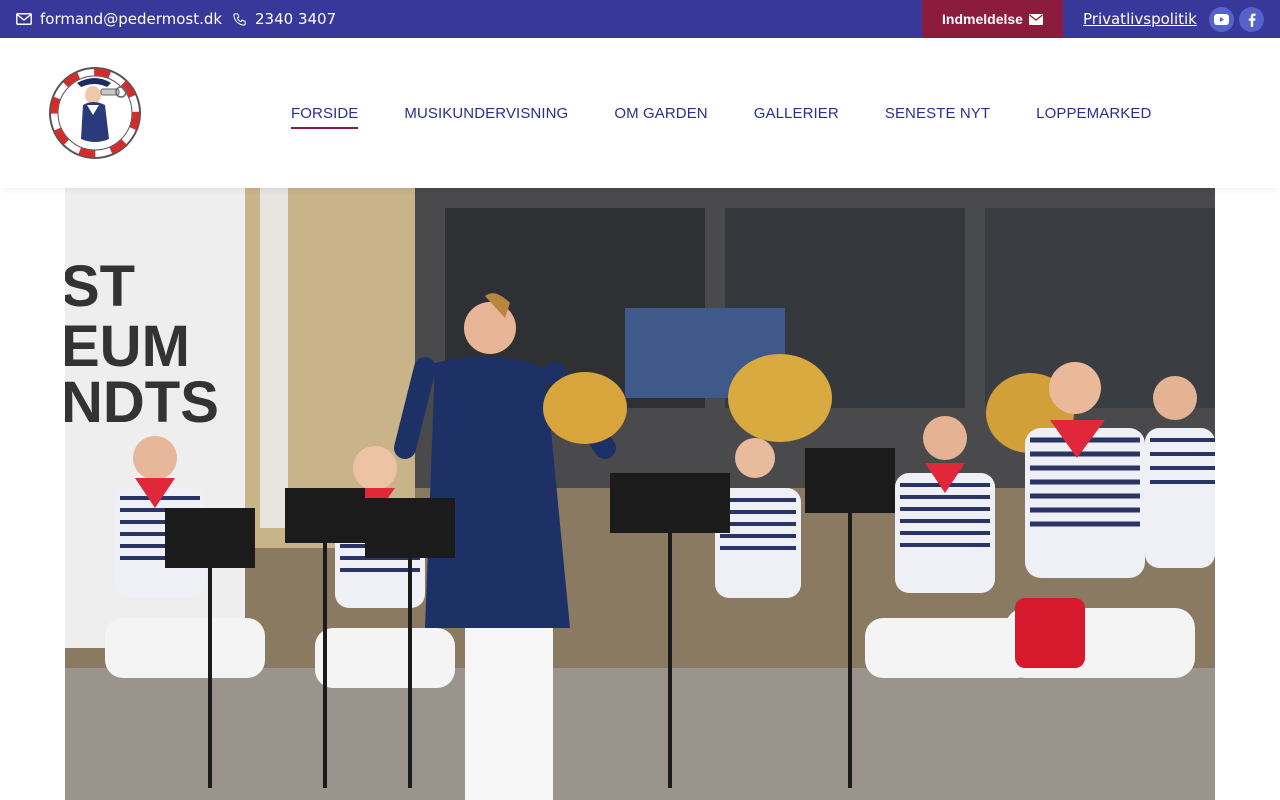 The image size is (1280, 800). I want to click on envelope-icon, so click(1035, 19).